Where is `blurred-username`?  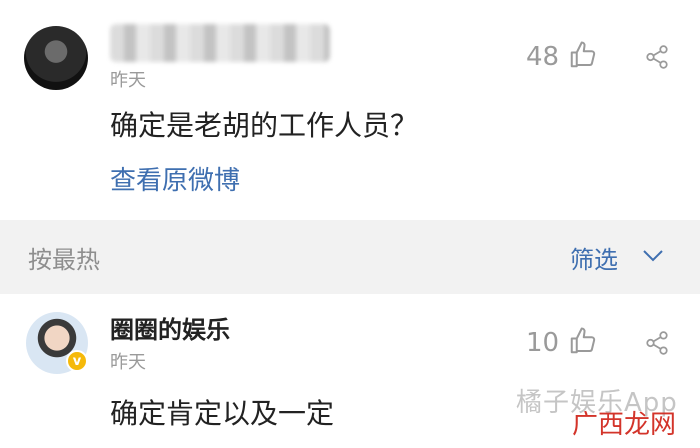 blurred-username is located at coordinates (220, 43).